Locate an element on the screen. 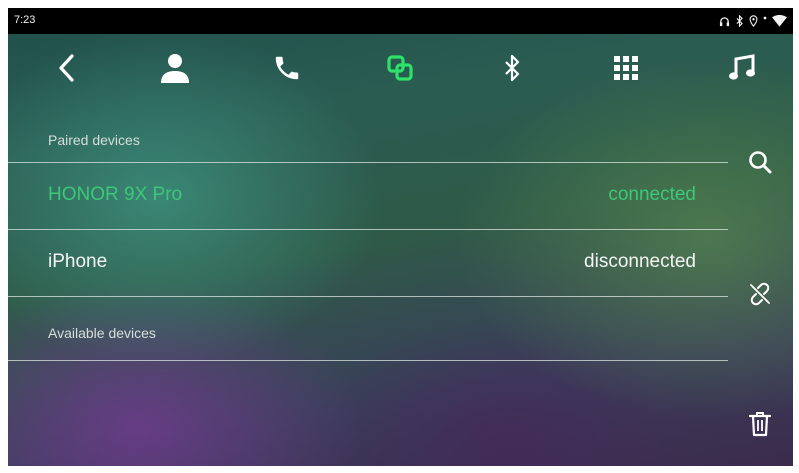 This screenshot has height=473, width=799. search-button is located at coordinates (760, 162).